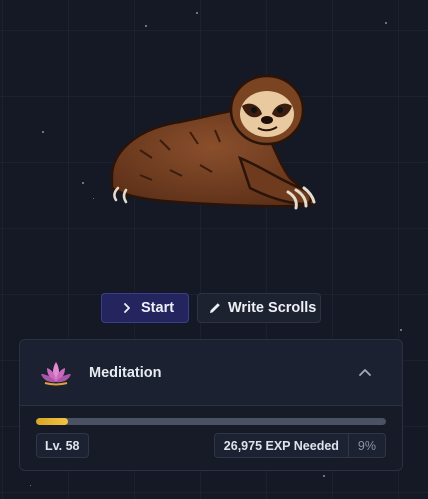 The height and width of the screenshot is (499, 428). Describe the element at coordinates (211, 438) in the screenshot. I see `skill-panel-body: Lv. 58 26,975 EXP Needed 9%` at that location.